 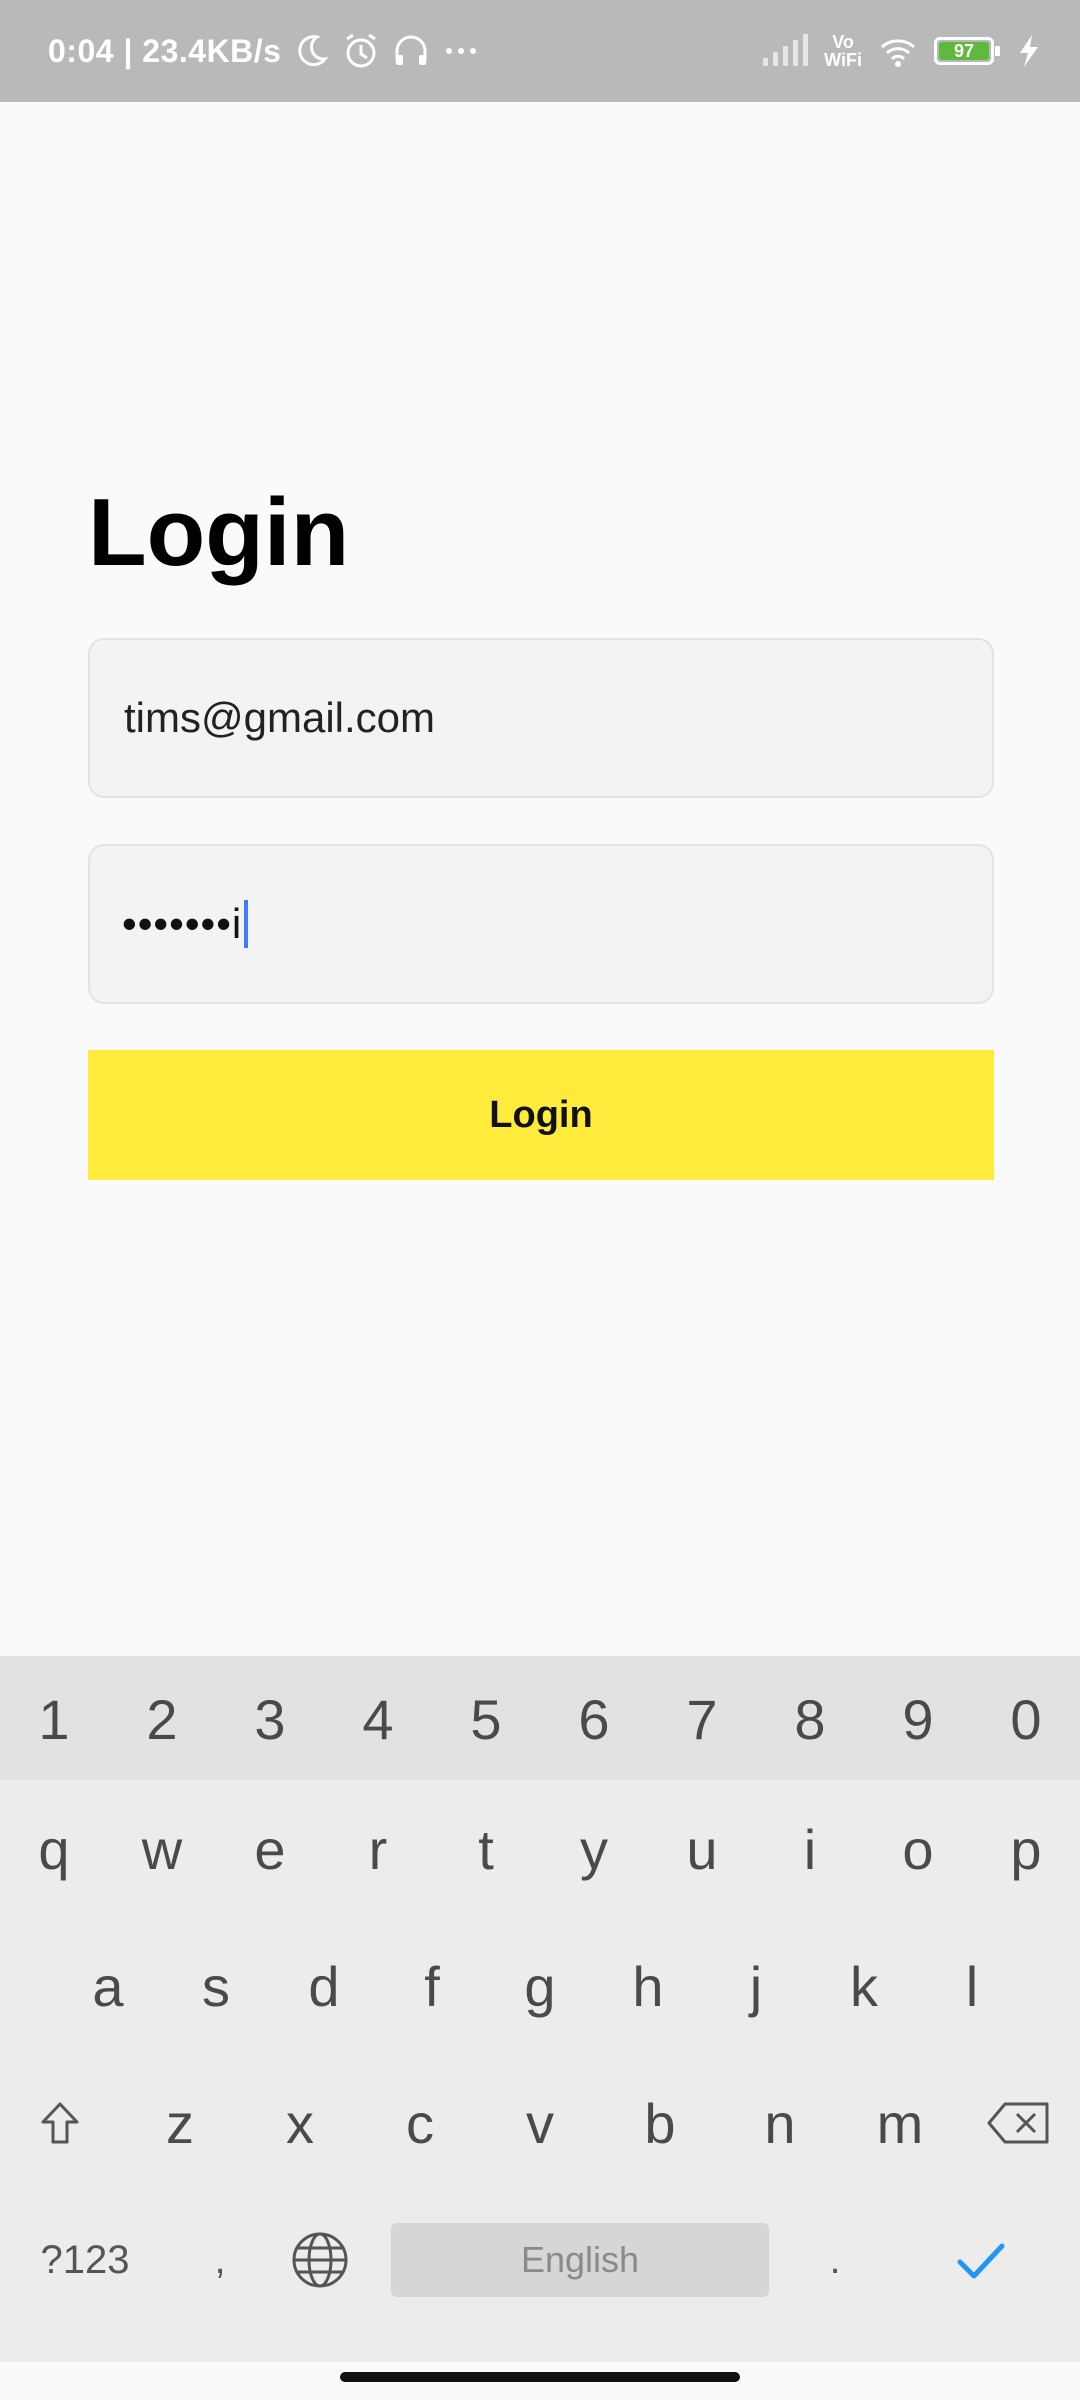 What do you see at coordinates (594, 1849) in the screenshot?
I see `key-y: y` at bounding box center [594, 1849].